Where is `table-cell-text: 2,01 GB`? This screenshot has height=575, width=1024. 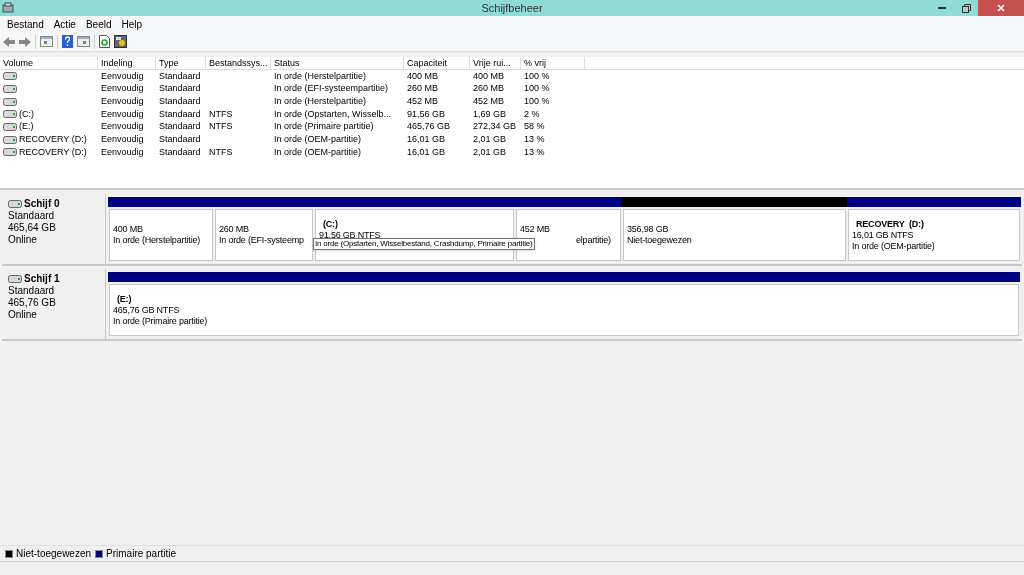 table-cell-text: 2,01 GB is located at coordinates (490, 152).